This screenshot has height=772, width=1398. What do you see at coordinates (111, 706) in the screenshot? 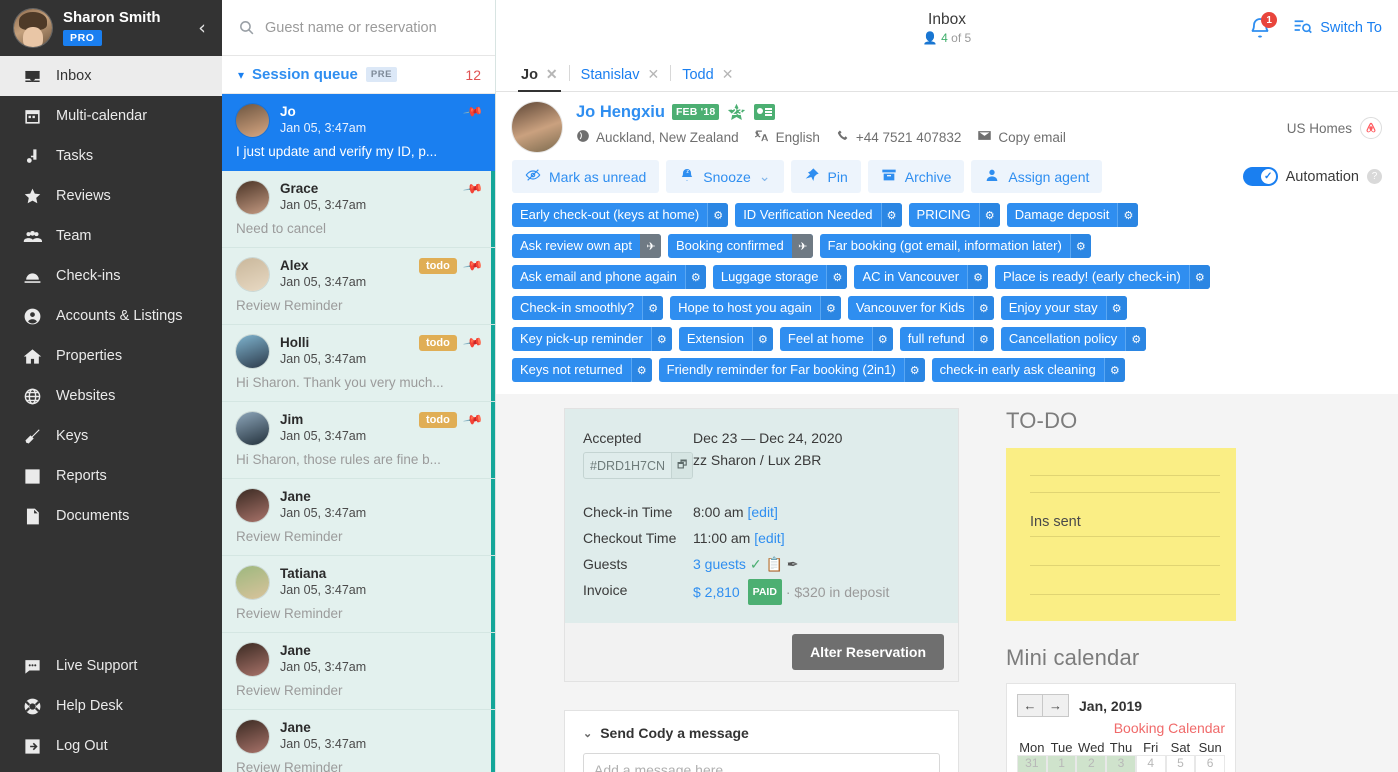
I see `sidebar-item-help-desk: Help Desk` at bounding box center [111, 706].